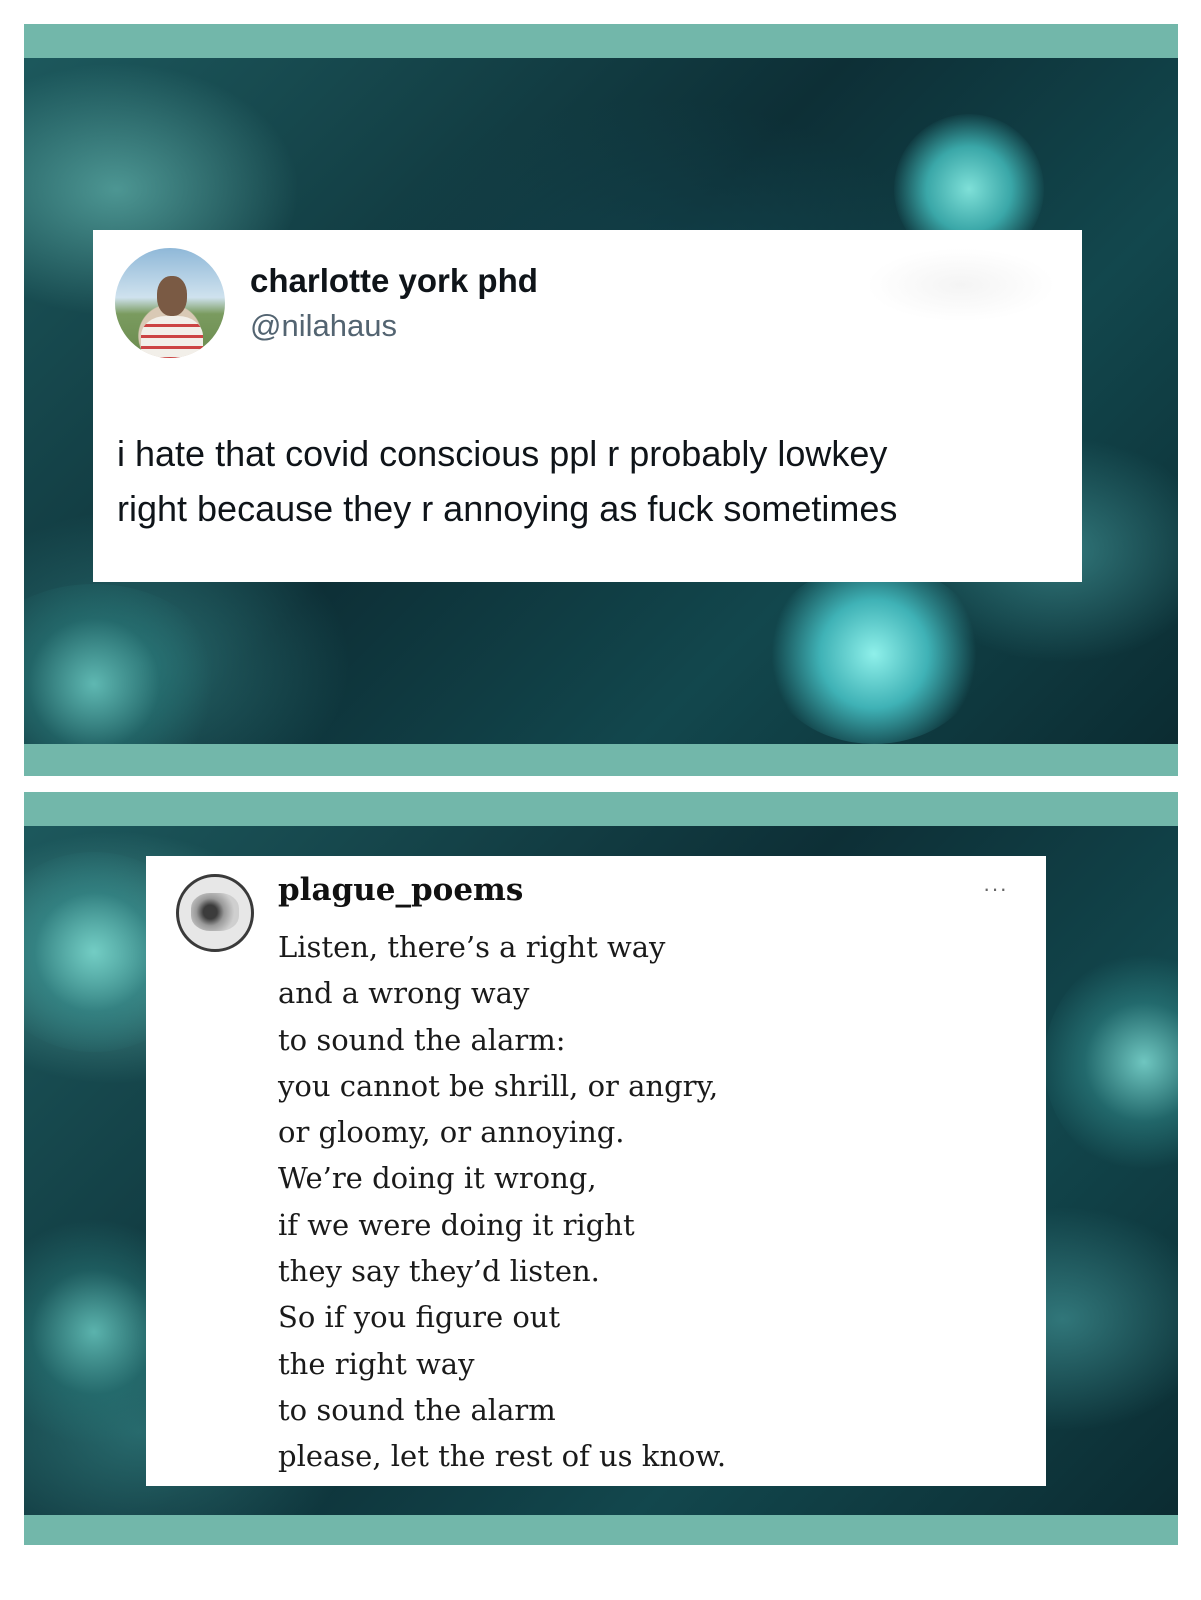 Image resolution: width=1201 pixels, height=1600 pixels. Describe the element at coordinates (419, 1317) in the screenshot. I see `poem-line: So if you figure out` at that location.